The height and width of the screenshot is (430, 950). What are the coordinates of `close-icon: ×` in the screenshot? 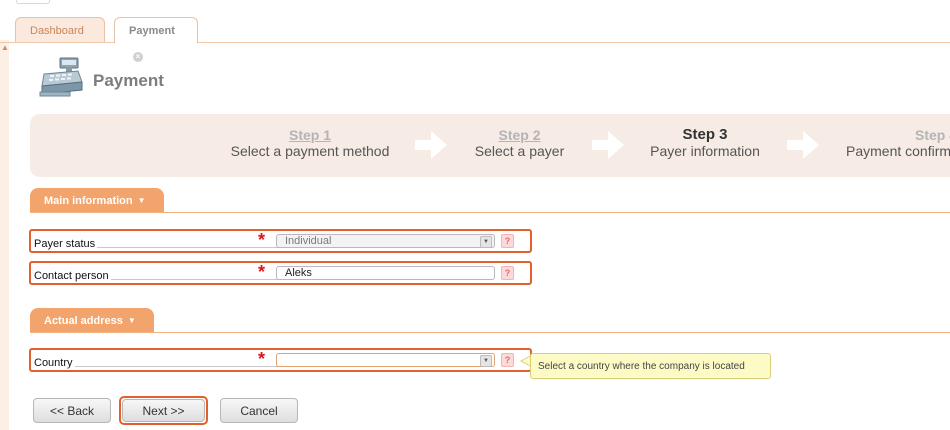 It's located at (138, 57).